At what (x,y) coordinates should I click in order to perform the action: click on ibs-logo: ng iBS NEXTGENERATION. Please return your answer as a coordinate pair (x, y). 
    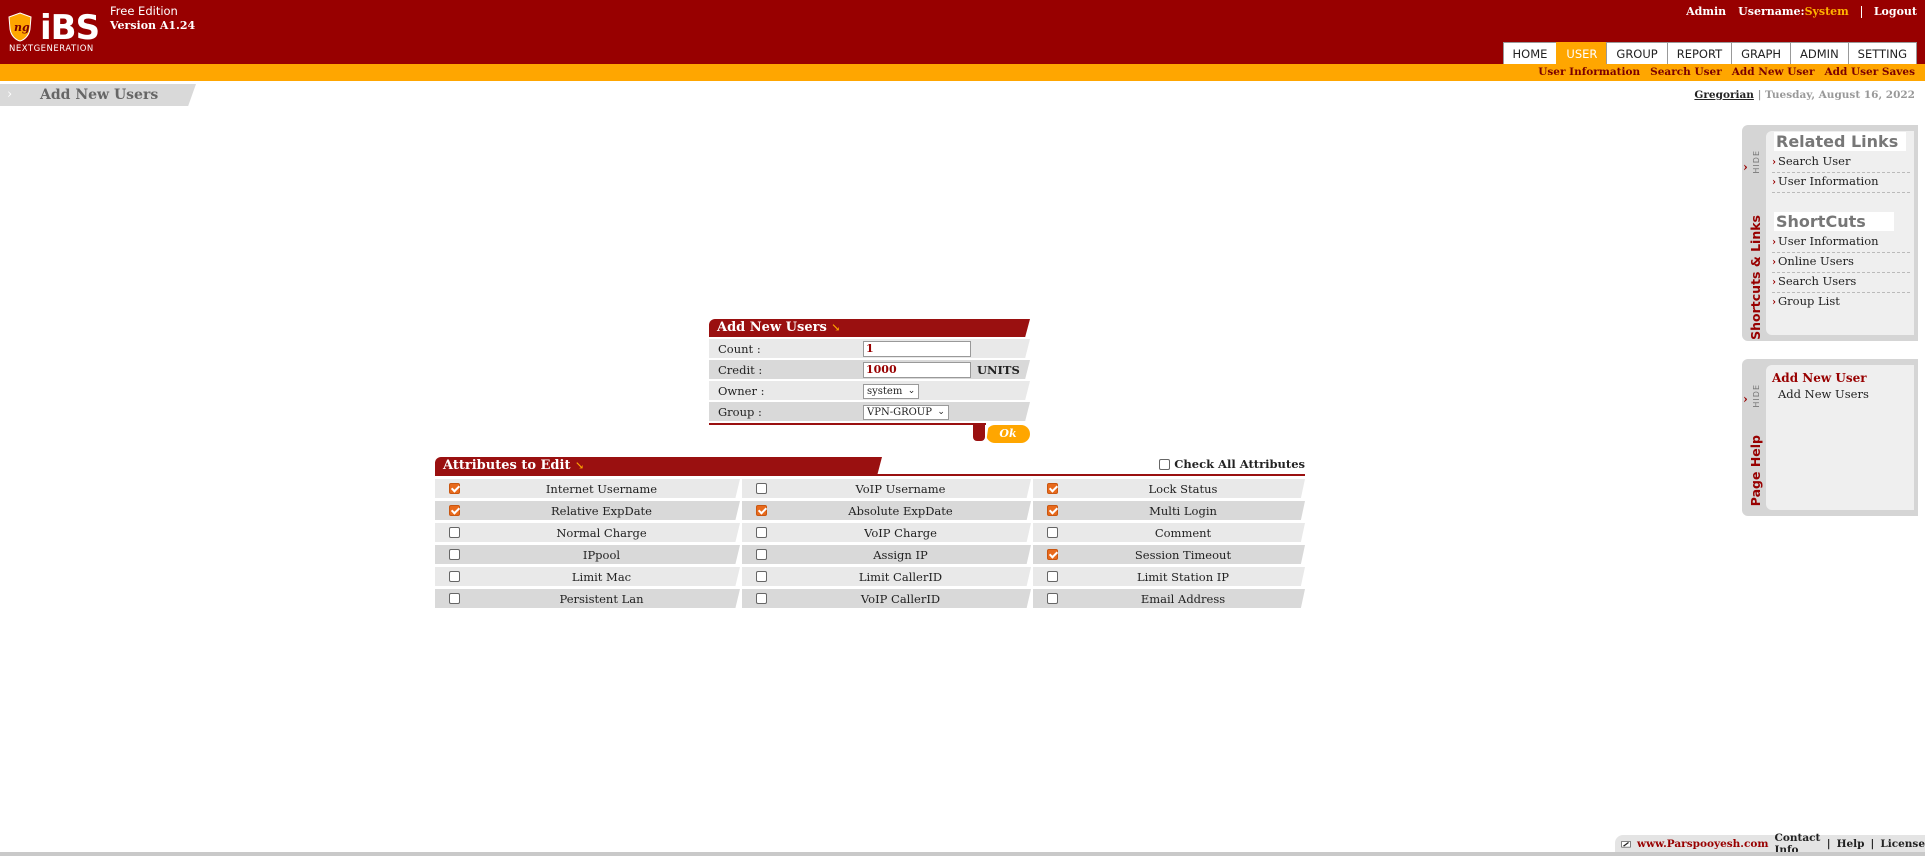
    Looking at the image, I should click on (53, 31).